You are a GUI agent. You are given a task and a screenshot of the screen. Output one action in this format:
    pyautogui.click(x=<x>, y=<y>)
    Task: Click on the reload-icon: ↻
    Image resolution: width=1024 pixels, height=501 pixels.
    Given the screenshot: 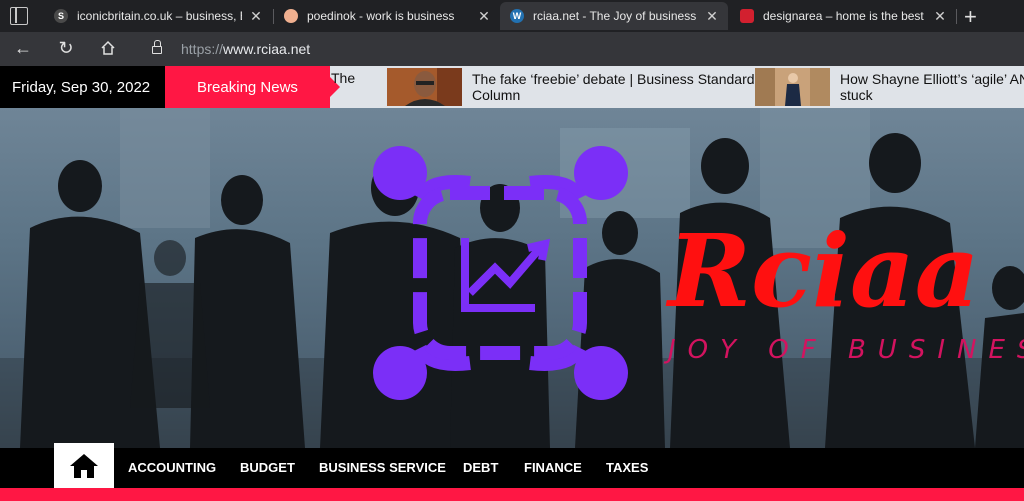 What is the action you would take?
    pyautogui.click(x=66, y=48)
    